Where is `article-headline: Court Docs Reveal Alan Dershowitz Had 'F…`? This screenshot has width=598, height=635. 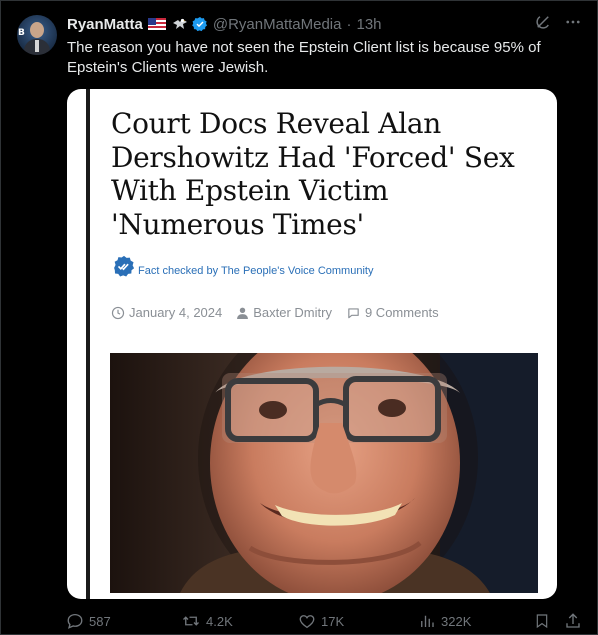
article-headline: Court Docs Reveal Alan Dershowitz Had 'F… is located at coordinates (313, 174).